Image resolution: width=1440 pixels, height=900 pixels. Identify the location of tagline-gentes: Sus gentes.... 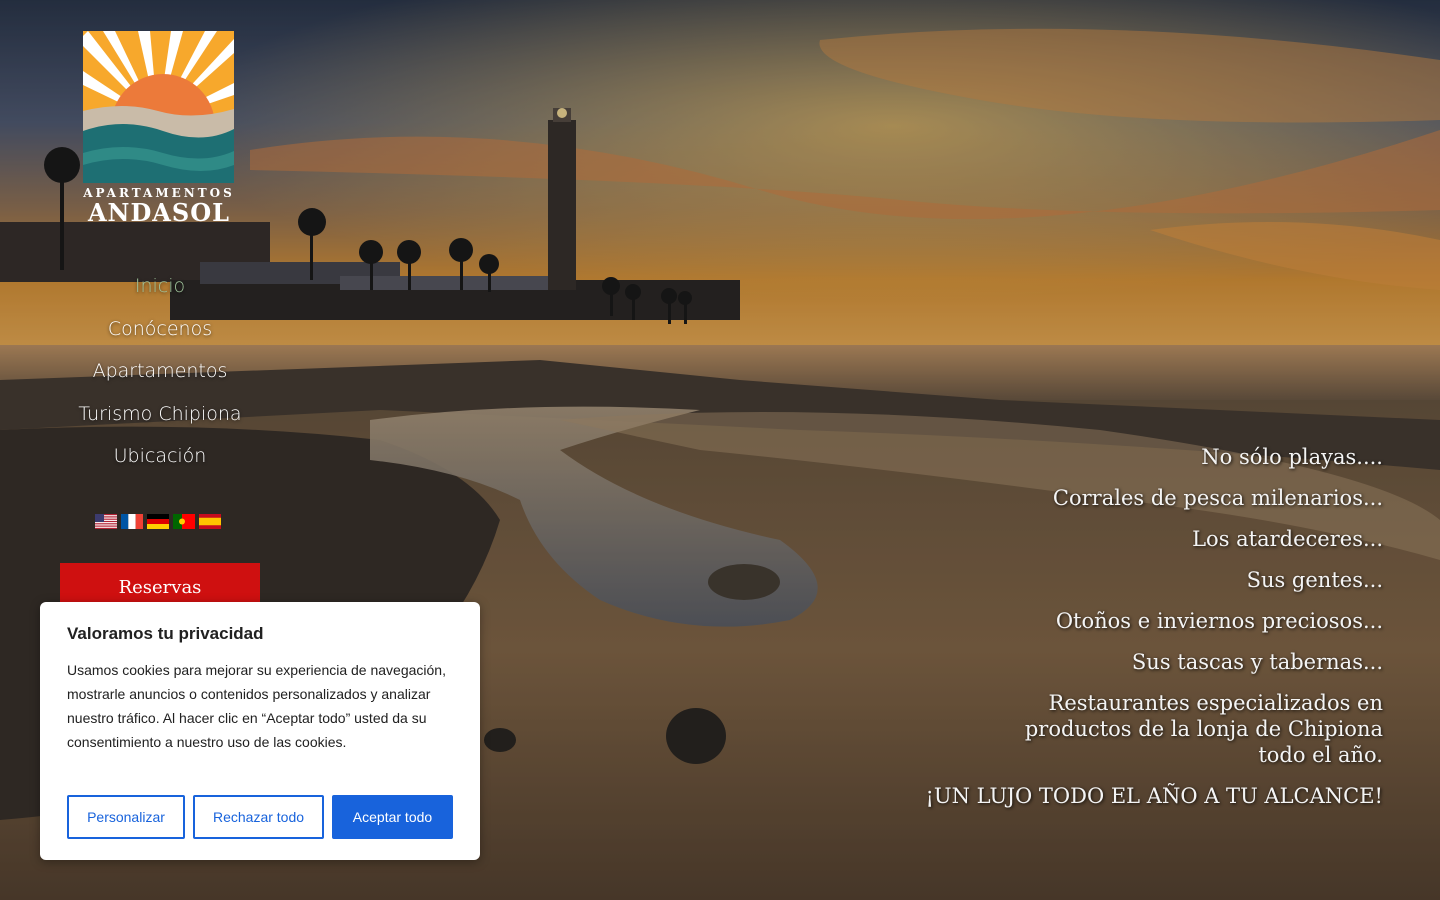
(1314, 580).